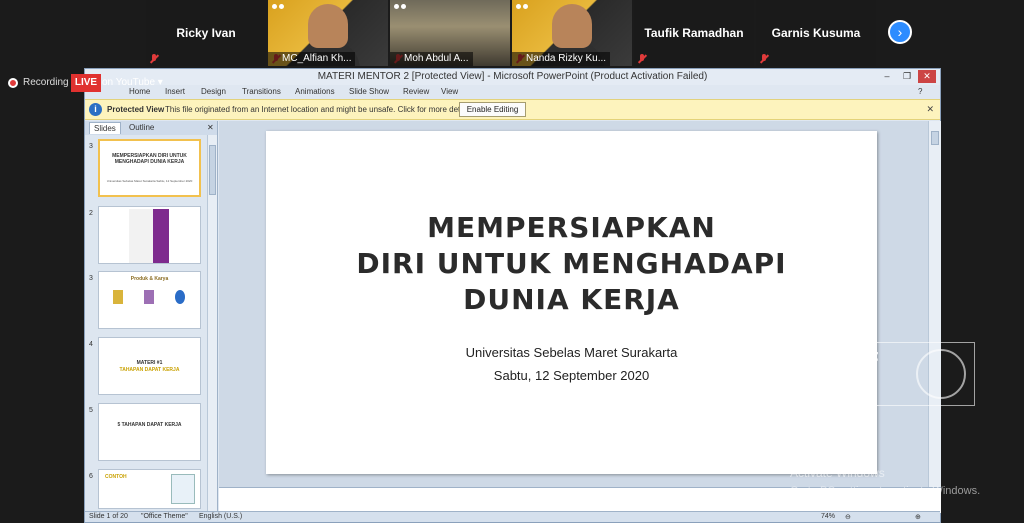 Image resolution: width=1024 pixels, height=523 pixels. What do you see at coordinates (848, 517) in the screenshot?
I see `zoom-out-icon: ⊖` at bounding box center [848, 517].